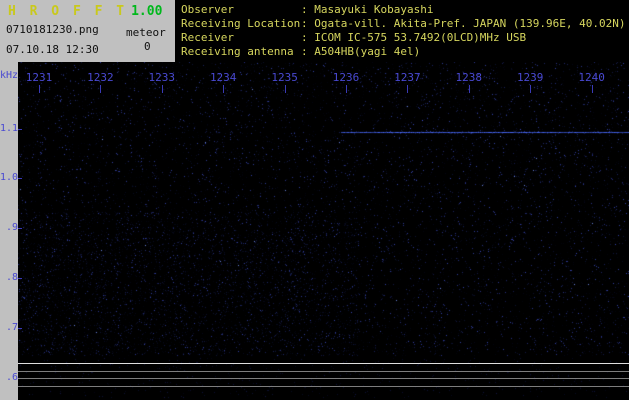  What do you see at coordinates (52, 49) in the screenshot?
I see `timestamp: 07.10.18 12:30` at bounding box center [52, 49].